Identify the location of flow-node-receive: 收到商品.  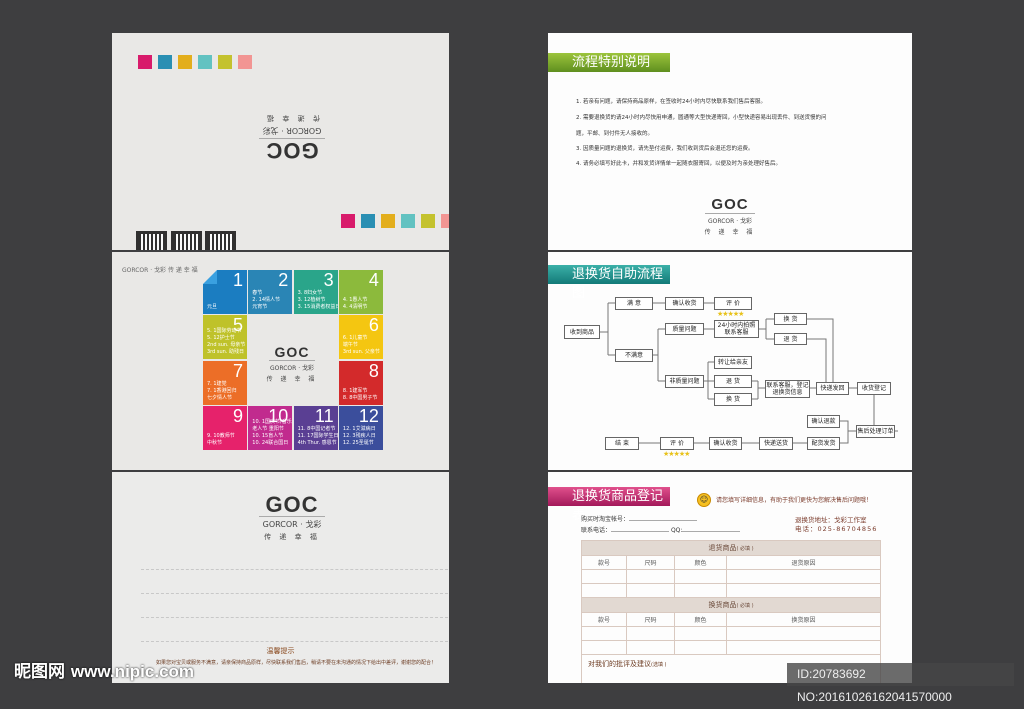
(582, 332).